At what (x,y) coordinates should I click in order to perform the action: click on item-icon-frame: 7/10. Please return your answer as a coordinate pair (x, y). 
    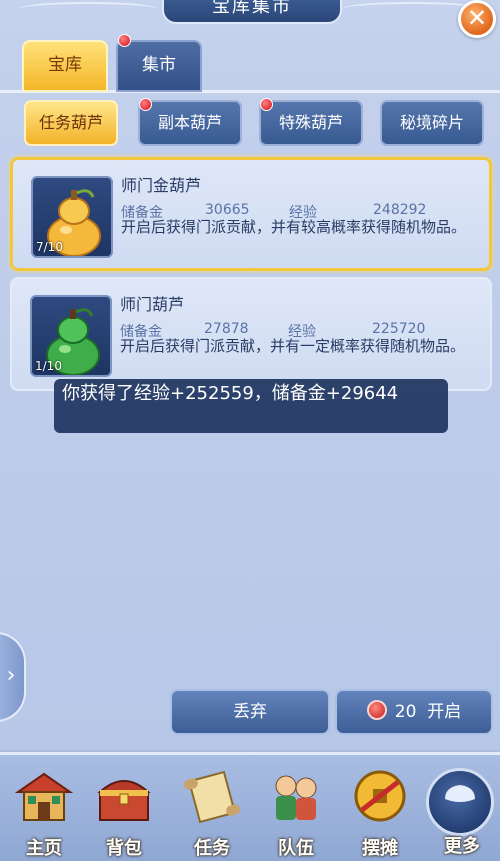
    Looking at the image, I should click on (72, 217).